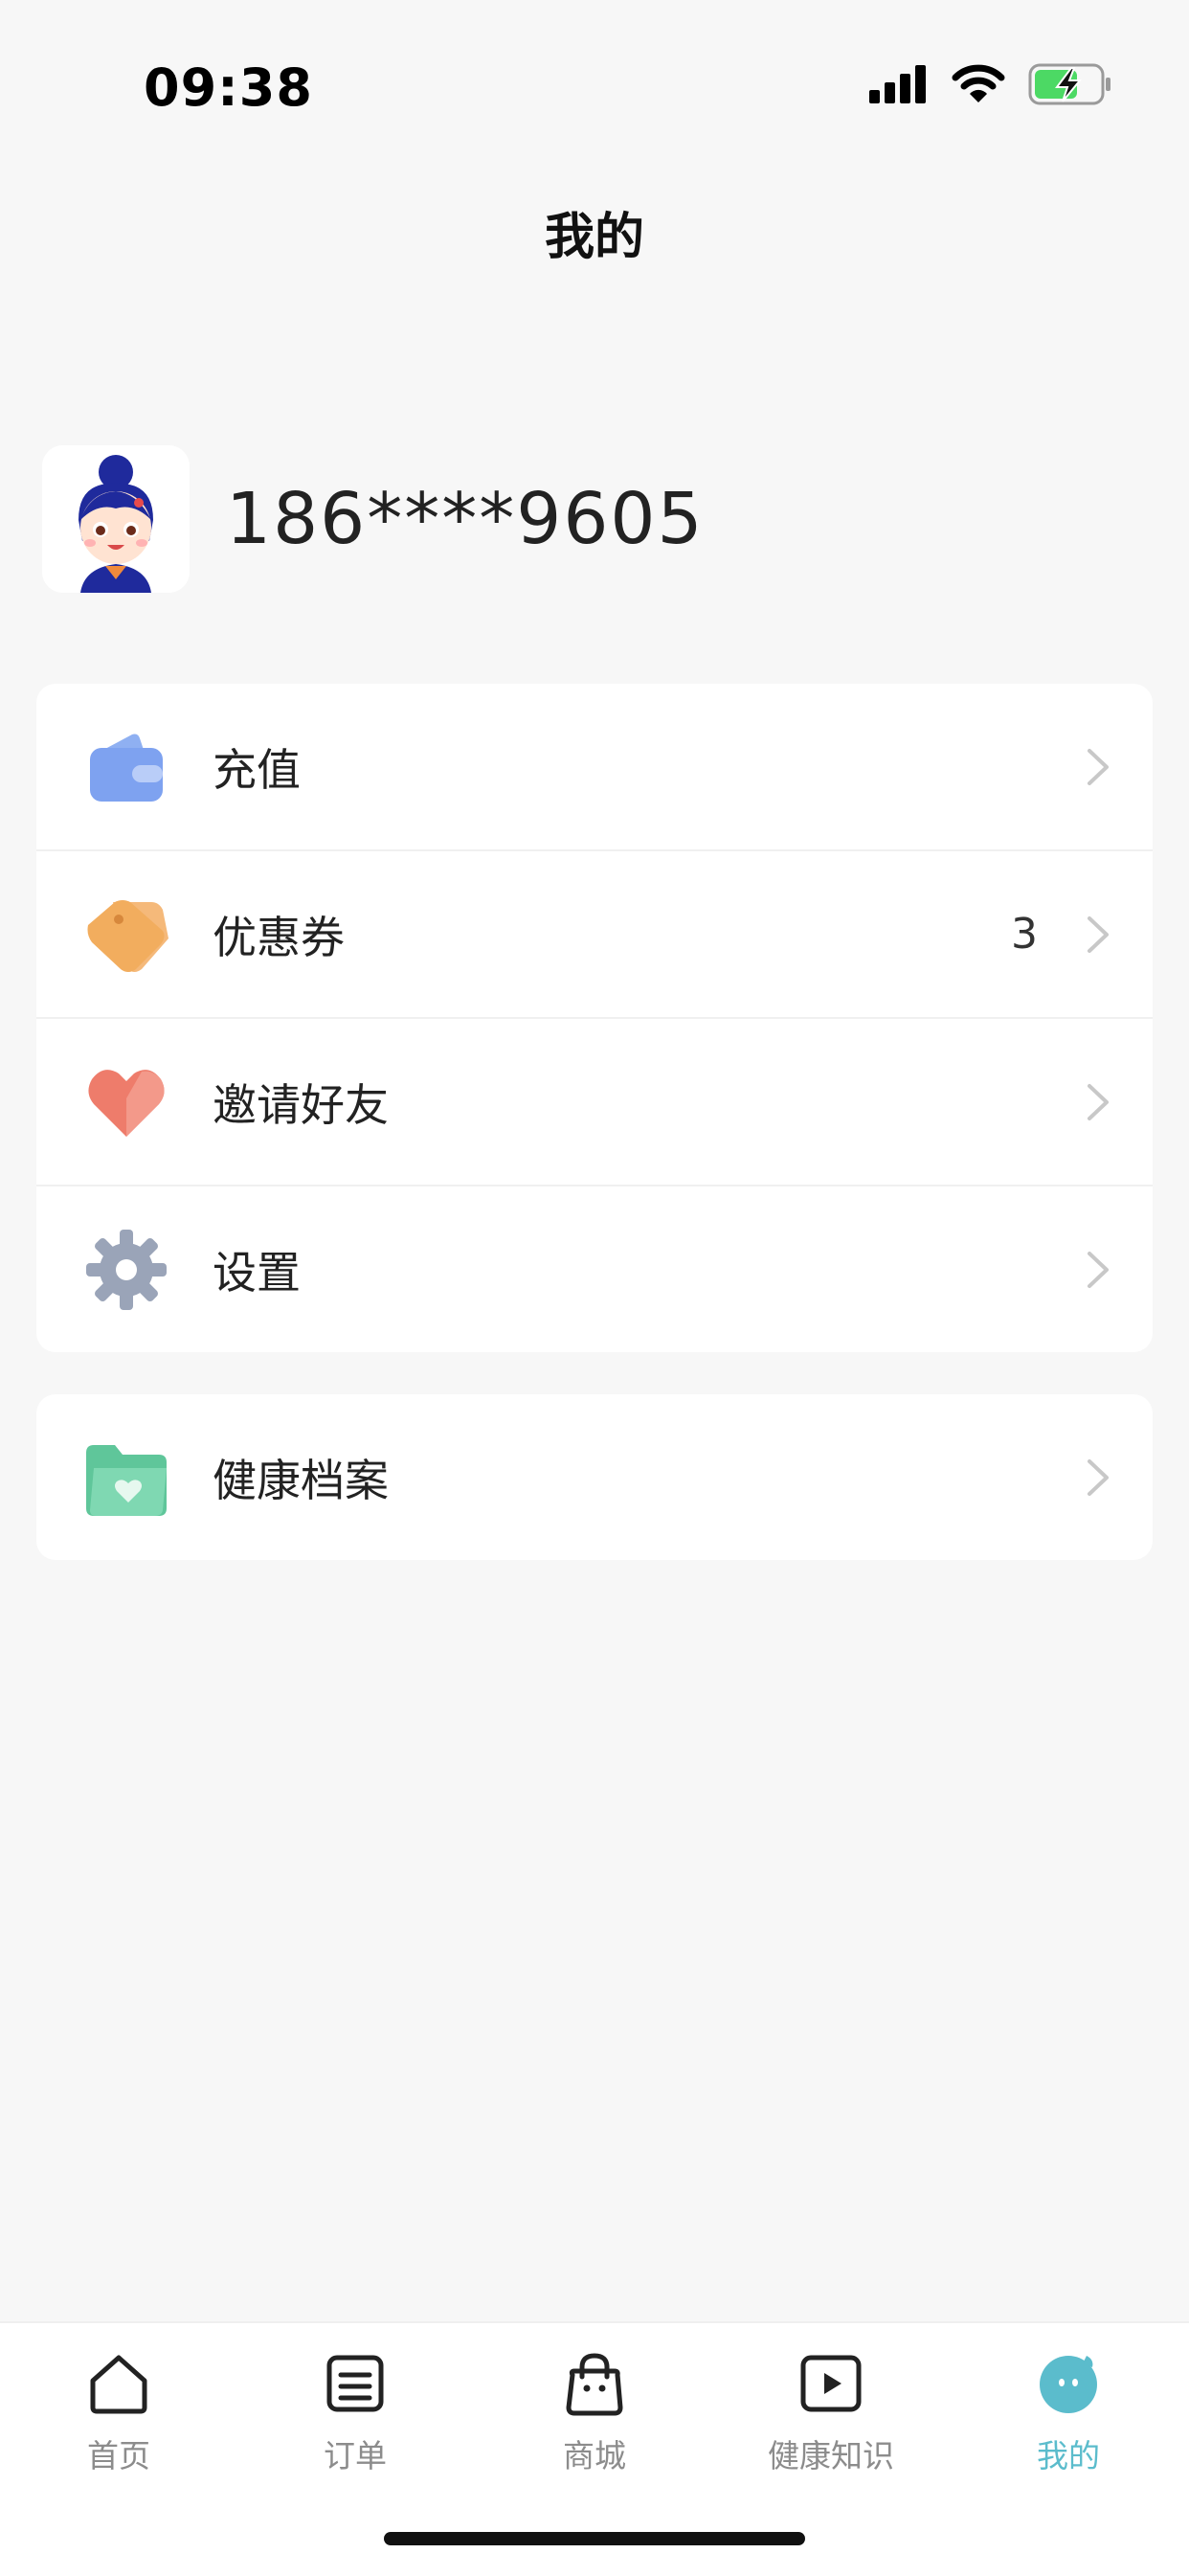 The image size is (1189, 2576). What do you see at coordinates (594, 1269) in the screenshot?
I see `menu-item-settings: 设置` at bounding box center [594, 1269].